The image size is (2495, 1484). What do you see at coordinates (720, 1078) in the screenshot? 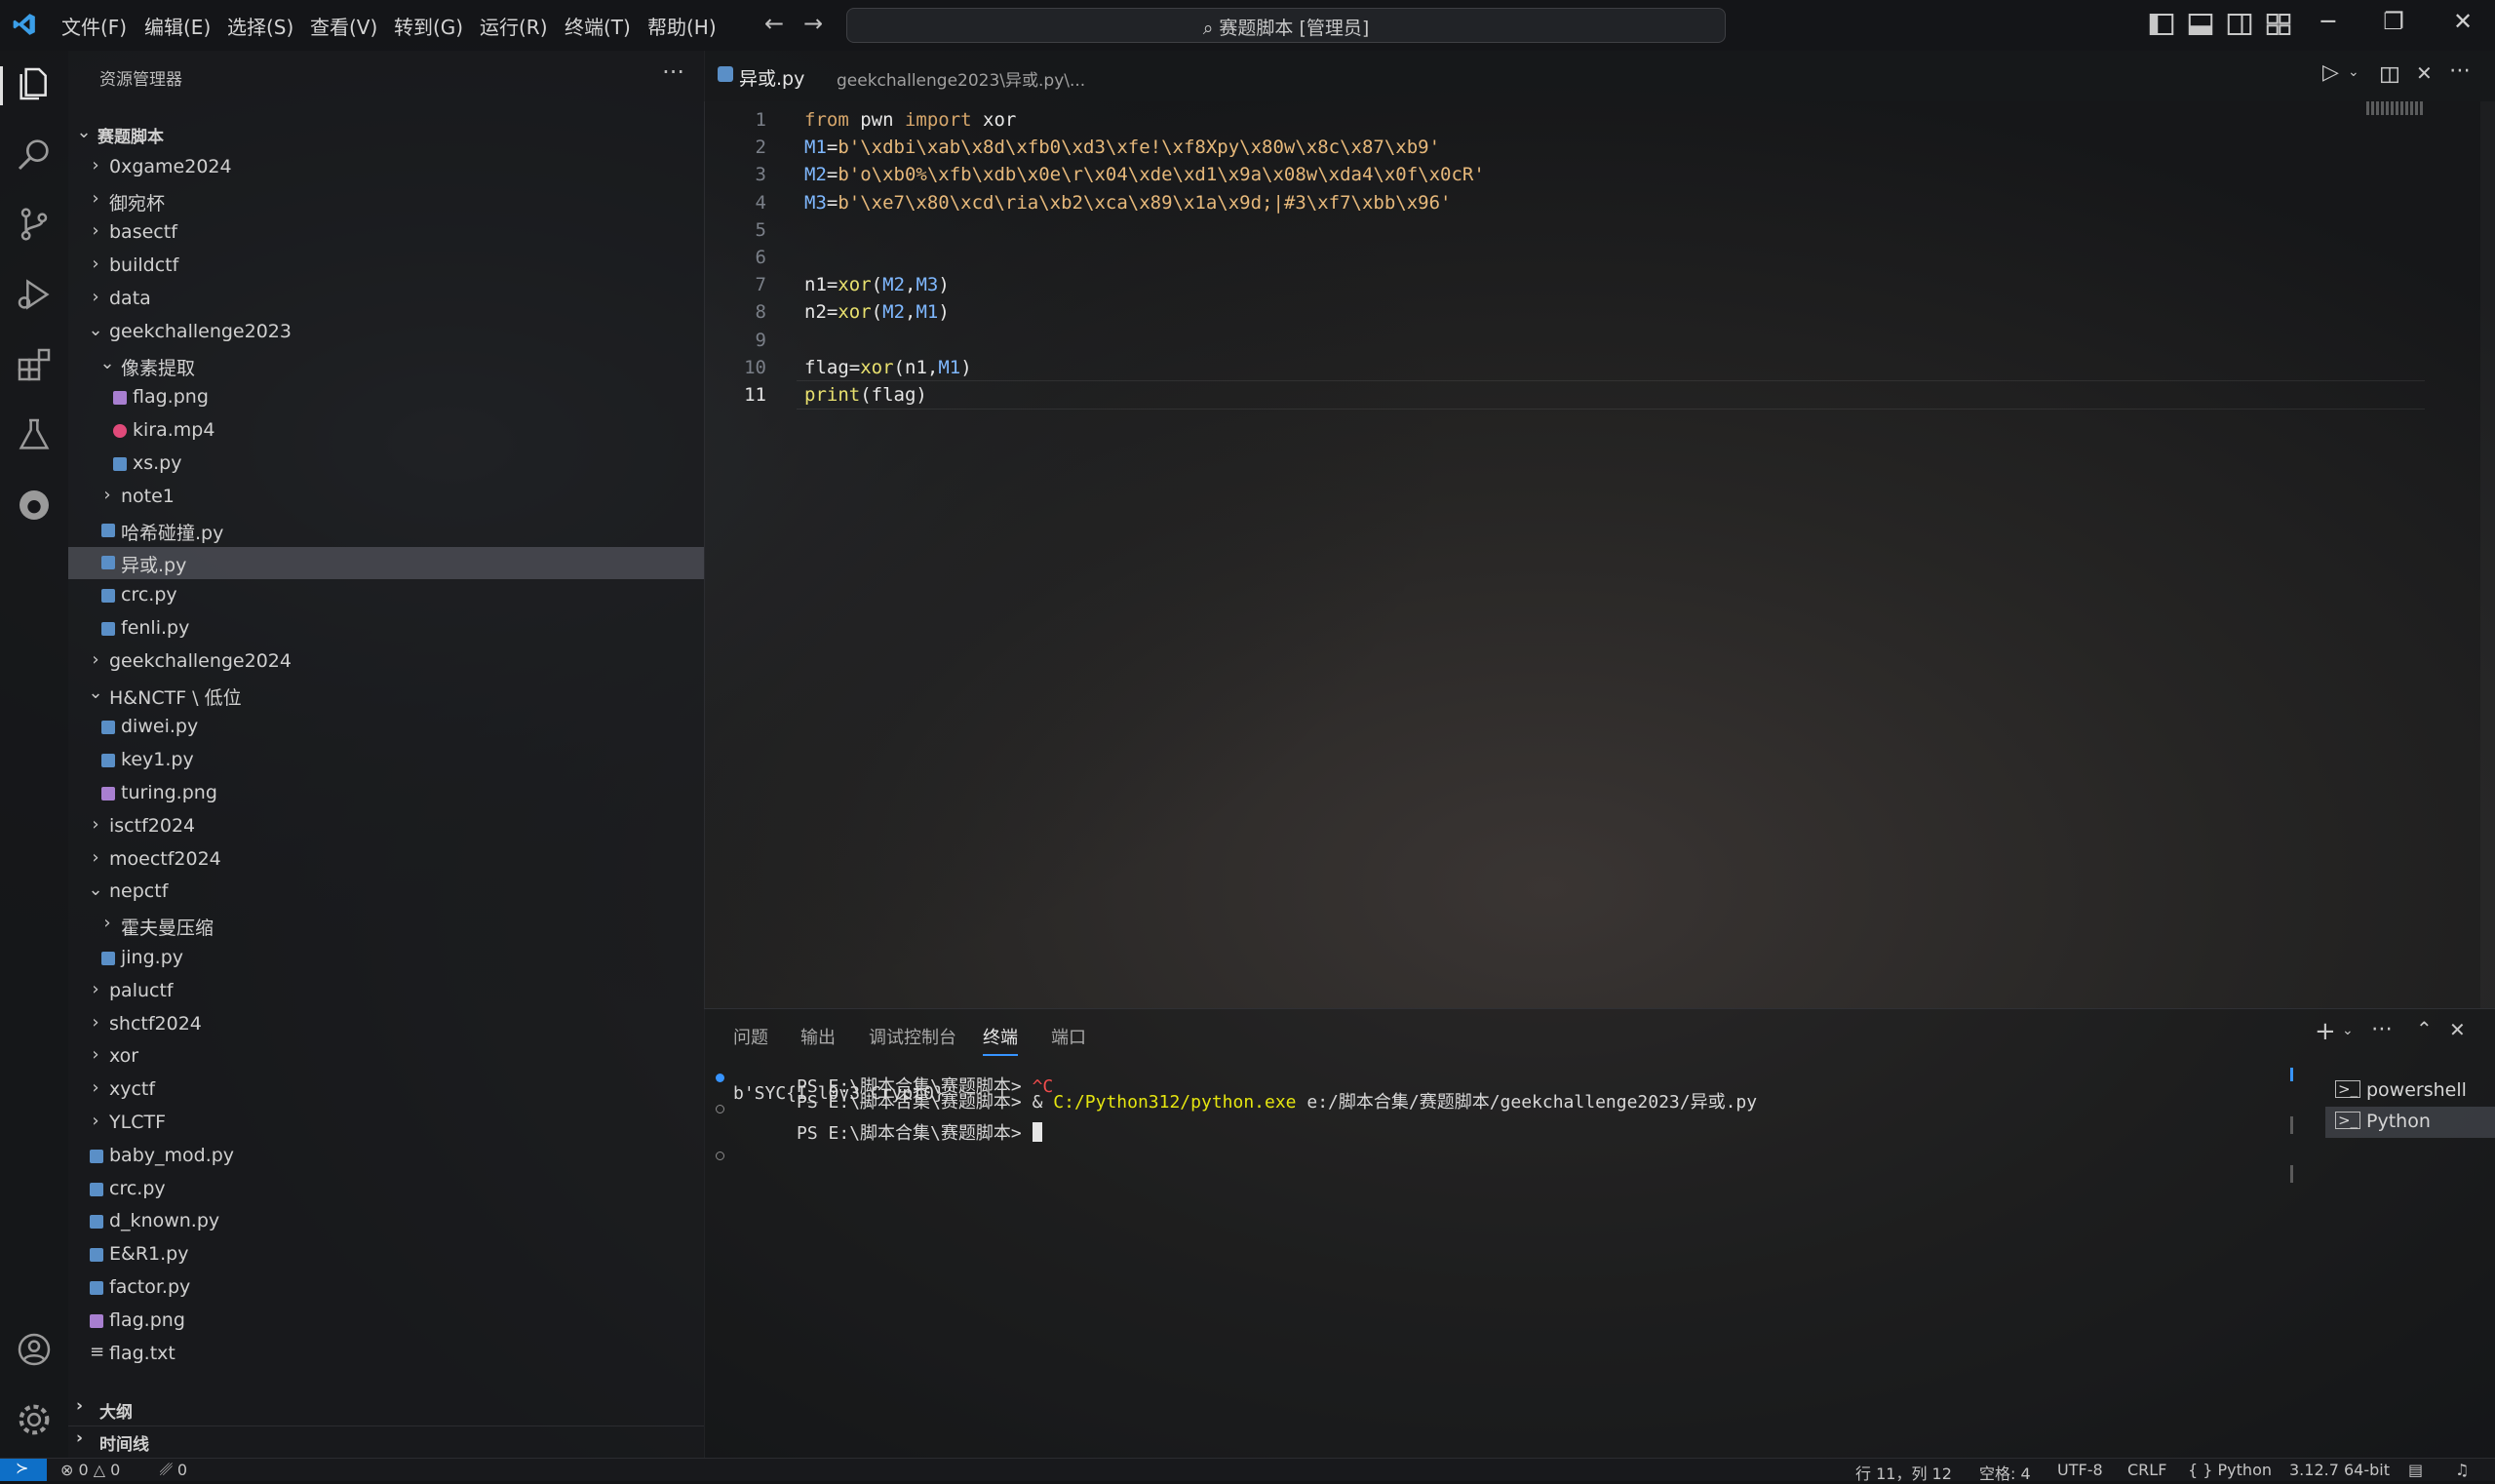
I see `command-success-dot` at bounding box center [720, 1078].